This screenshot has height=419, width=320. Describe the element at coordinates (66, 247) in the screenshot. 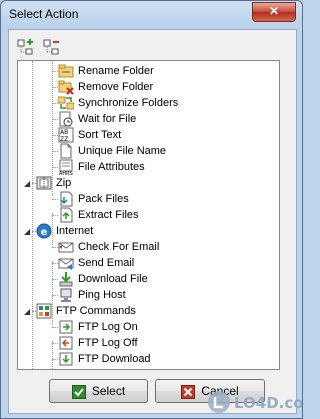

I see `check-email-icon` at that location.